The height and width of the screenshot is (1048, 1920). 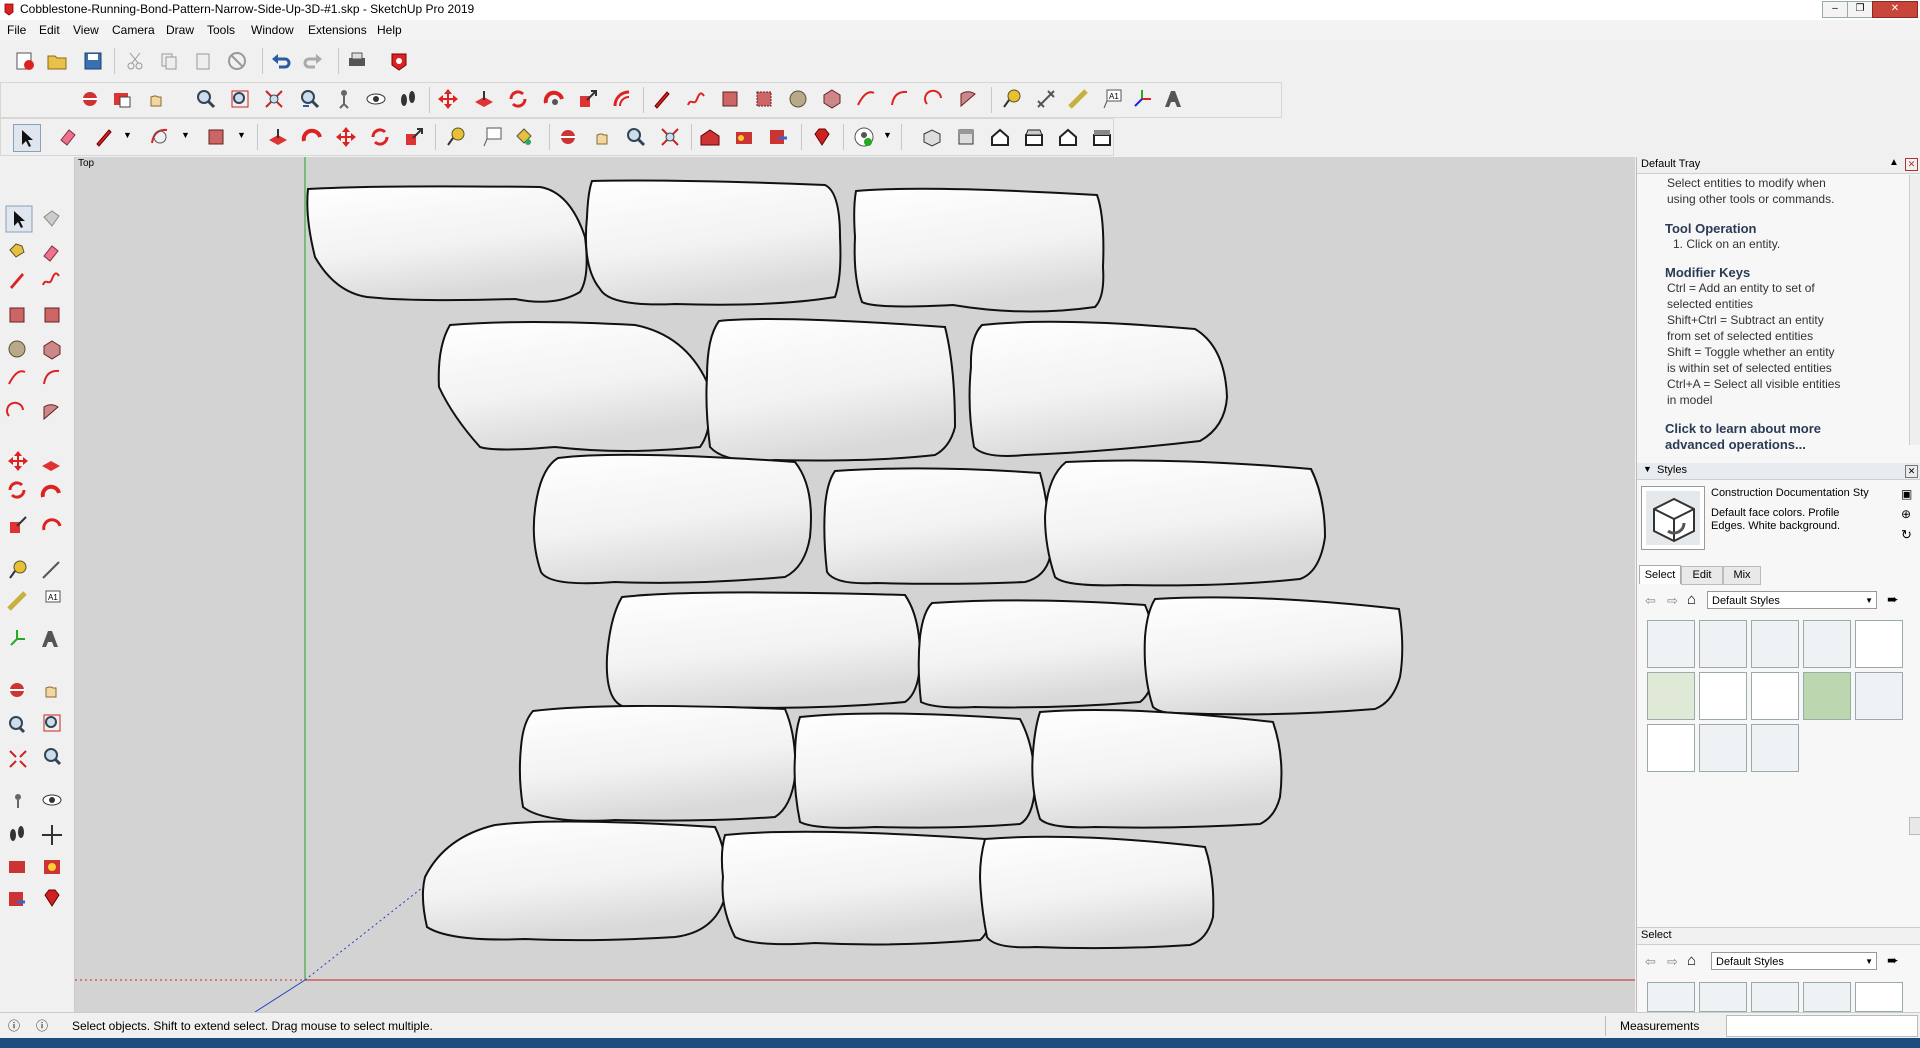 I want to click on previous-view-button, so click(x=310, y=99).